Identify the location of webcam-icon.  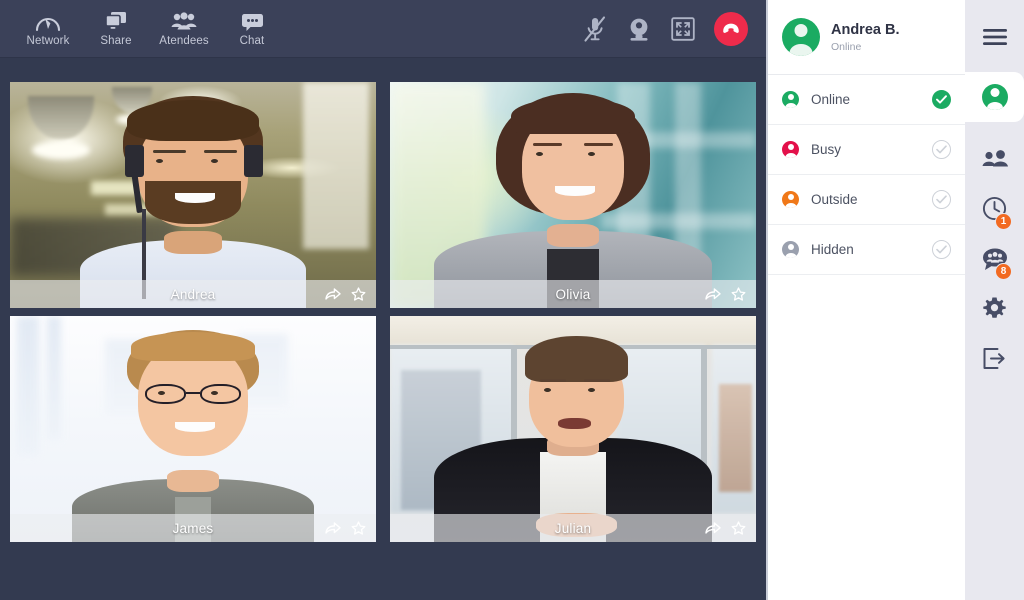
(639, 29).